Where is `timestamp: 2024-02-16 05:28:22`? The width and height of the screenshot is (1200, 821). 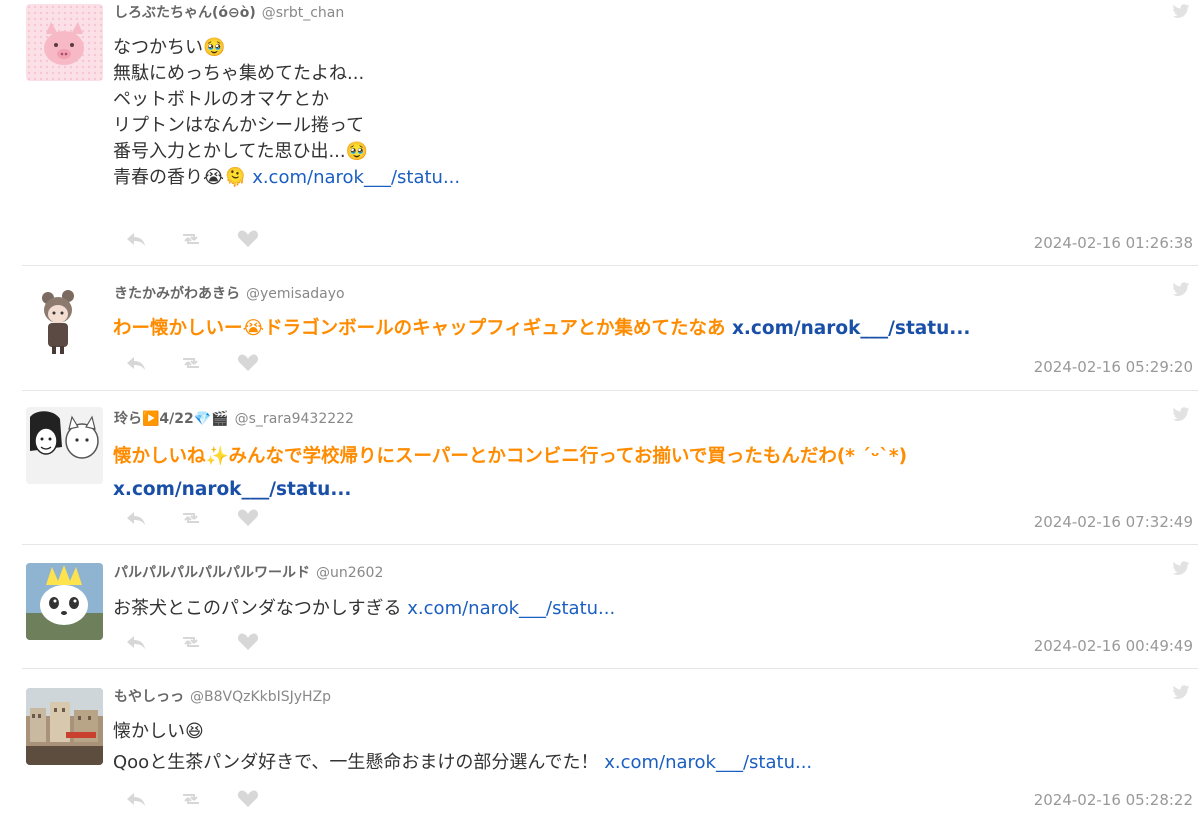 timestamp: 2024-02-16 05:28:22 is located at coordinates (1113, 800).